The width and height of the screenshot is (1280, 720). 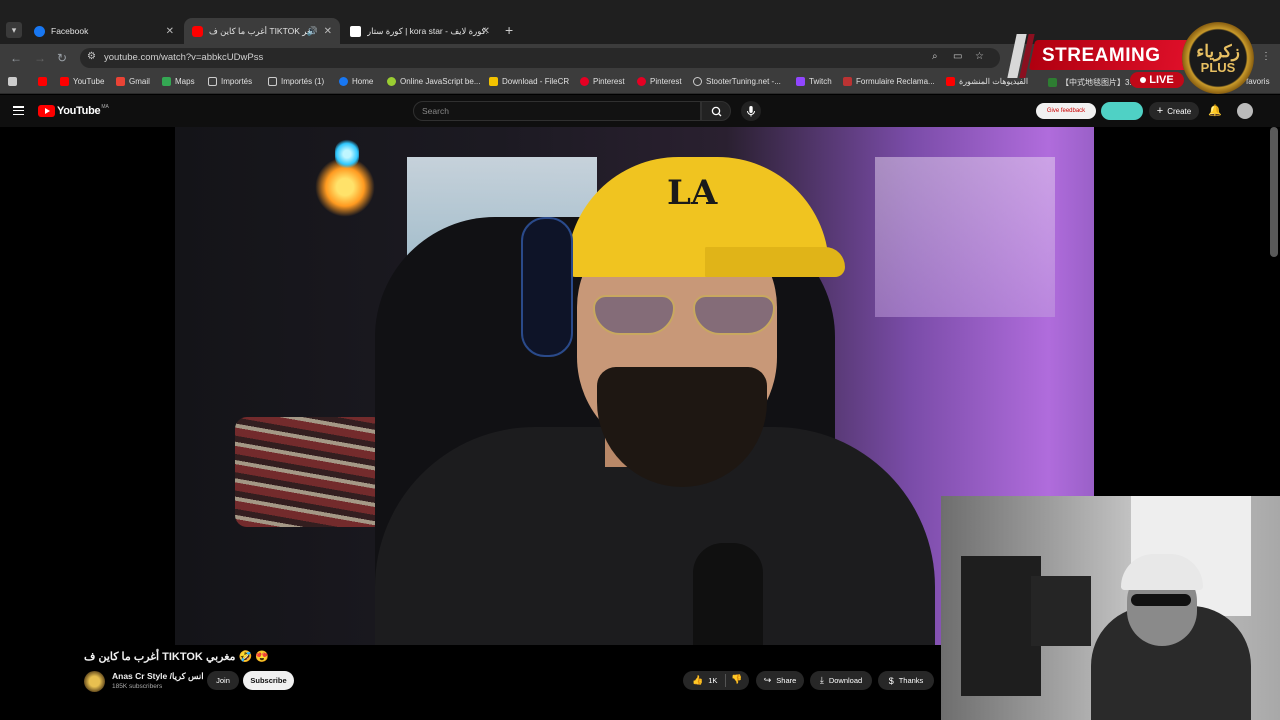 What do you see at coordinates (728, 594) in the screenshot?
I see `studio-microphone` at bounding box center [728, 594].